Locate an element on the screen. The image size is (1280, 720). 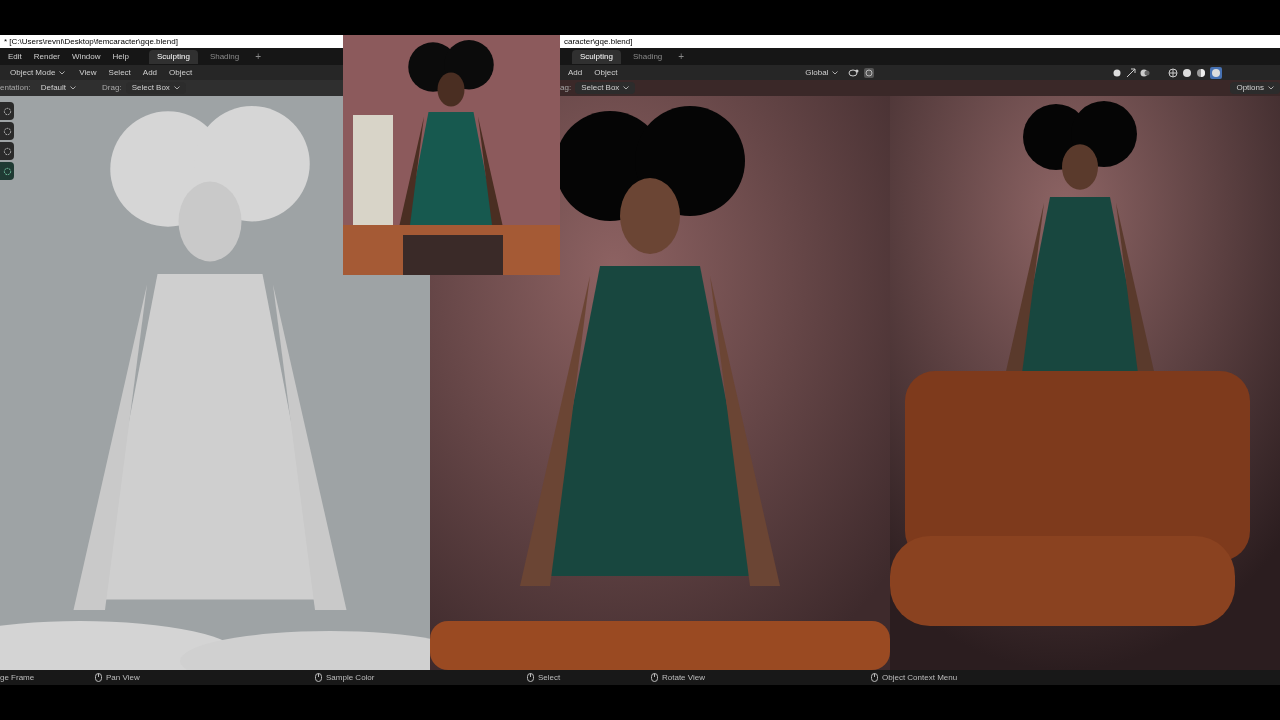
wireframe-shading-icon is located at coordinates (1173, 72).